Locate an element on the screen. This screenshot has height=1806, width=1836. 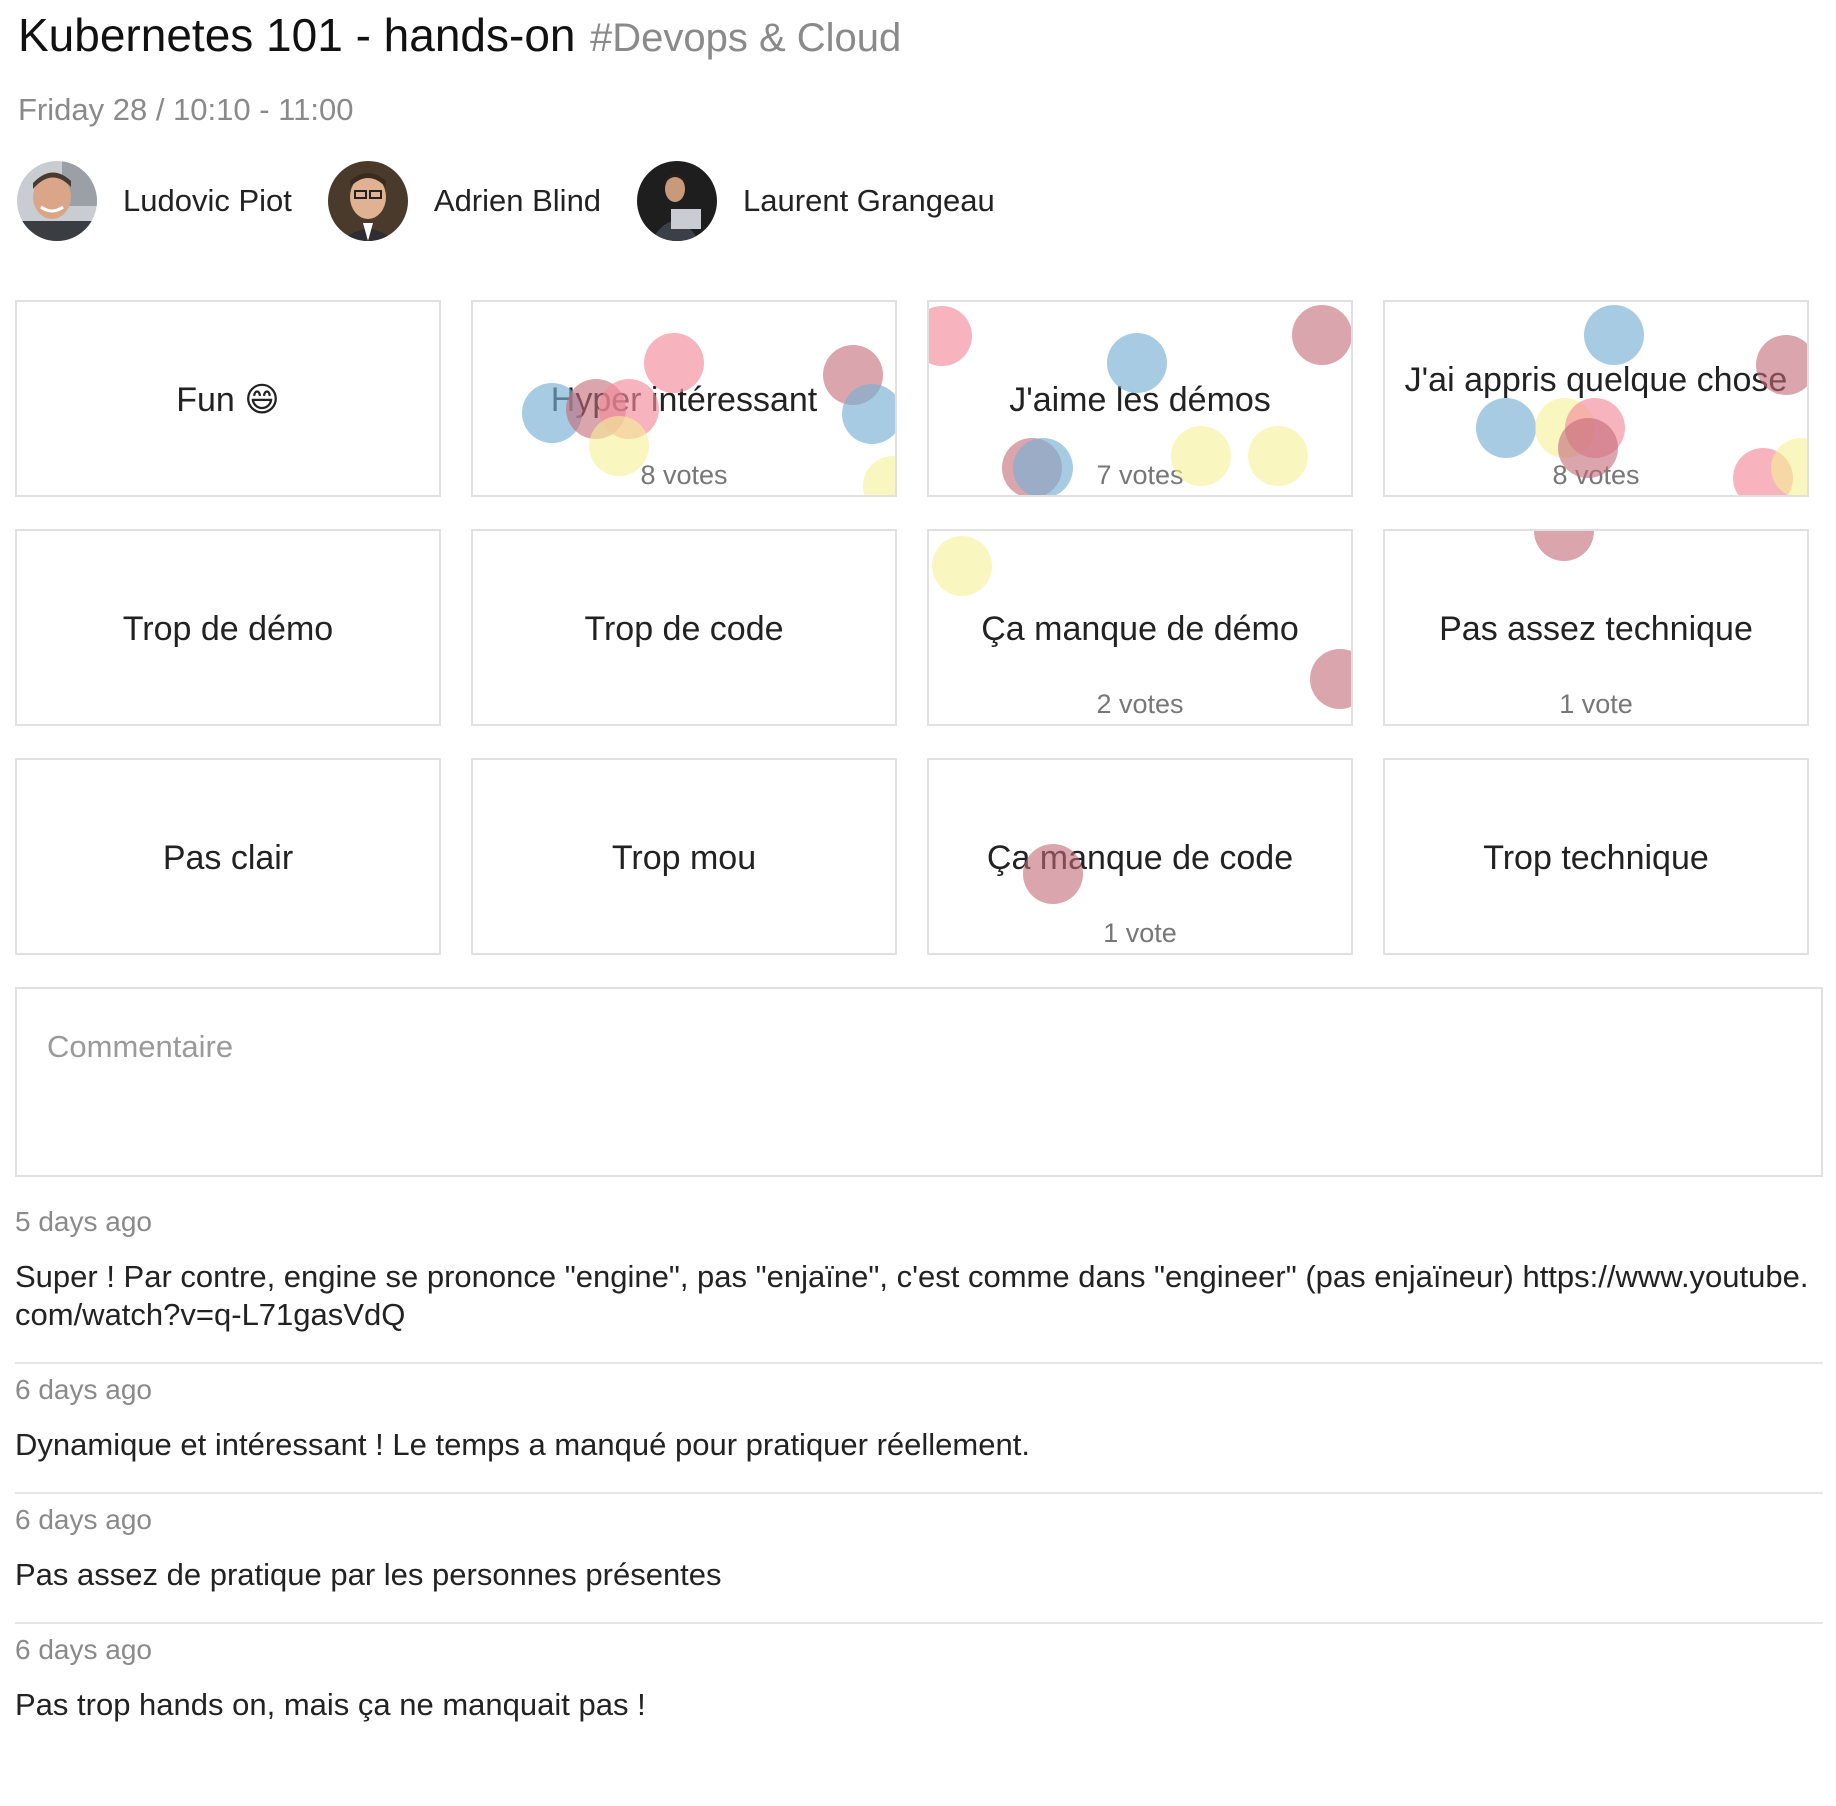
feedback-card-hyper-interessant: Hyper intéressant 8 votes is located at coordinates (684, 398).